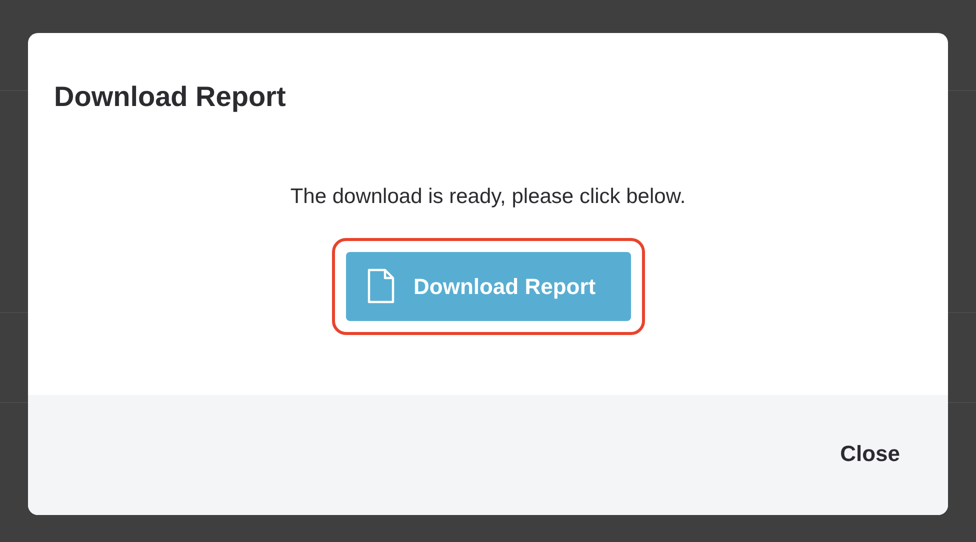 The width and height of the screenshot is (976, 542). I want to click on dialog-title: Download Report, so click(170, 96).